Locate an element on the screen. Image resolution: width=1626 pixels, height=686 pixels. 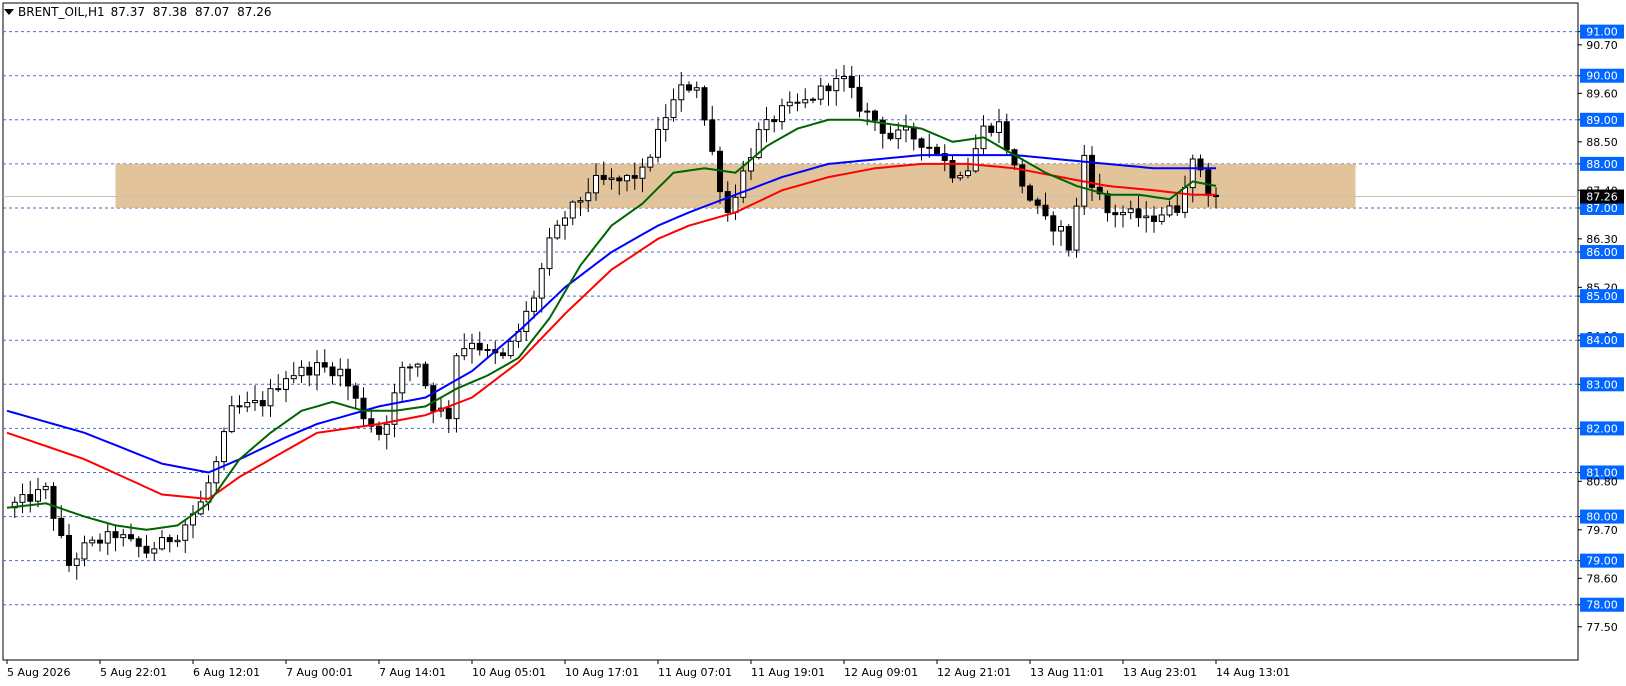
x-tick-label: 6 Aug 12:01 is located at coordinates (226, 672).